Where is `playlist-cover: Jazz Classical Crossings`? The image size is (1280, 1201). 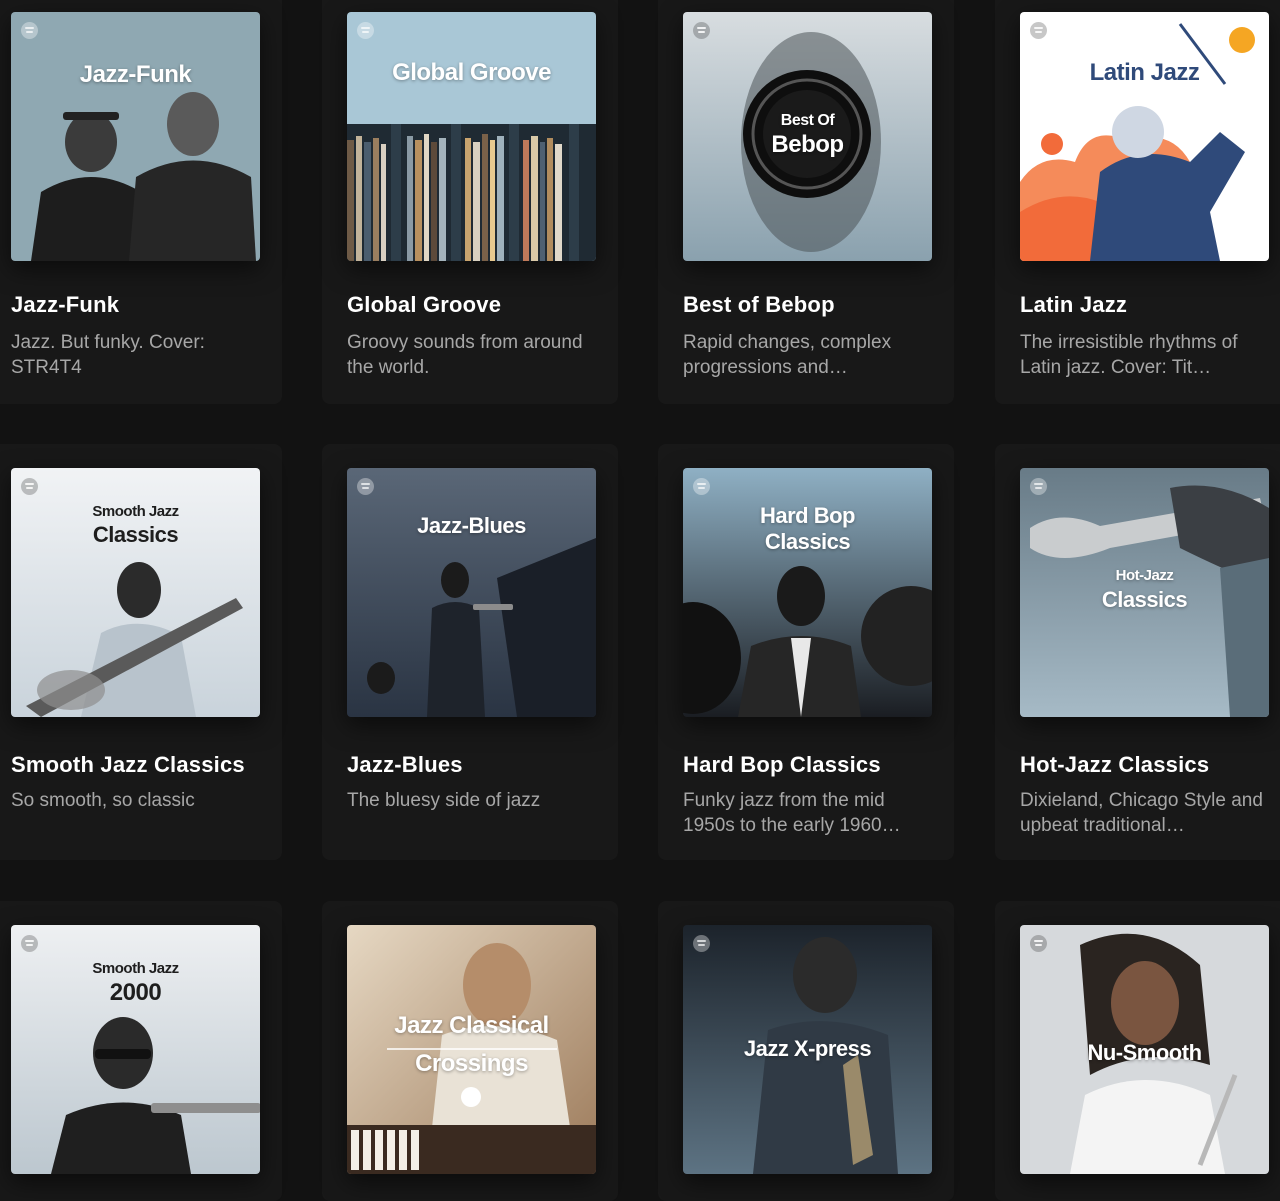 playlist-cover: Jazz Classical Crossings is located at coordinates (471, 1049).